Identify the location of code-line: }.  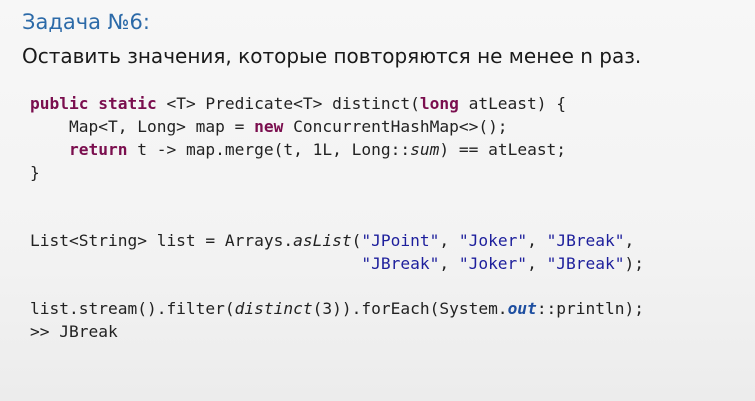
(35, 172).